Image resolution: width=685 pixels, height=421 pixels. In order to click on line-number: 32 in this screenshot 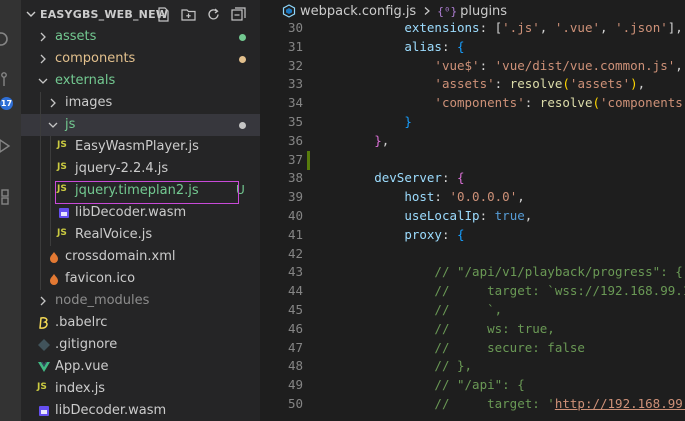, I will do `click(295, 65)`.